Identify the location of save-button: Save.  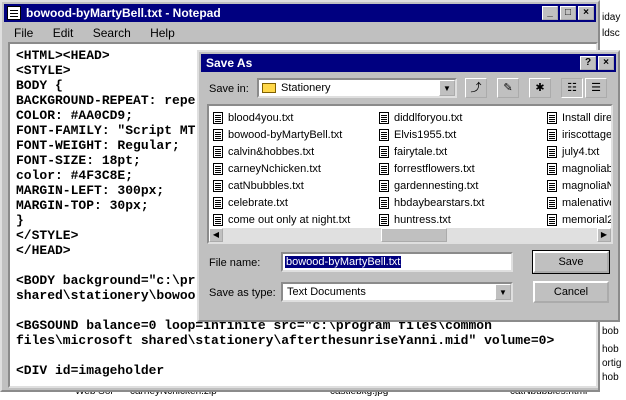
(571, 262).